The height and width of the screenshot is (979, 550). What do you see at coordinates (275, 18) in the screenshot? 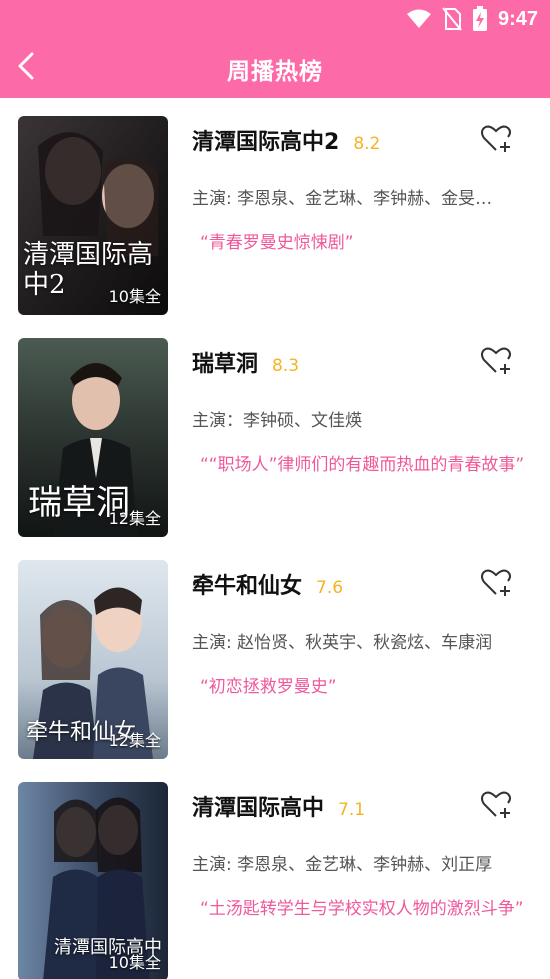
I see `status-bar: 9:47` at bounding box center [275, 18].